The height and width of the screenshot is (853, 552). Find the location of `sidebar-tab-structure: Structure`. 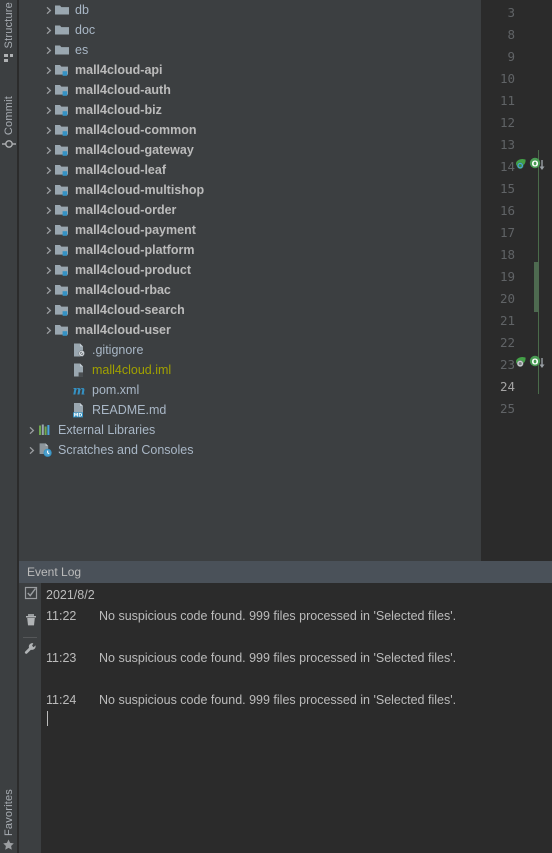

sidebar-tab-structure: Structure is located at coordinates (9, 33).